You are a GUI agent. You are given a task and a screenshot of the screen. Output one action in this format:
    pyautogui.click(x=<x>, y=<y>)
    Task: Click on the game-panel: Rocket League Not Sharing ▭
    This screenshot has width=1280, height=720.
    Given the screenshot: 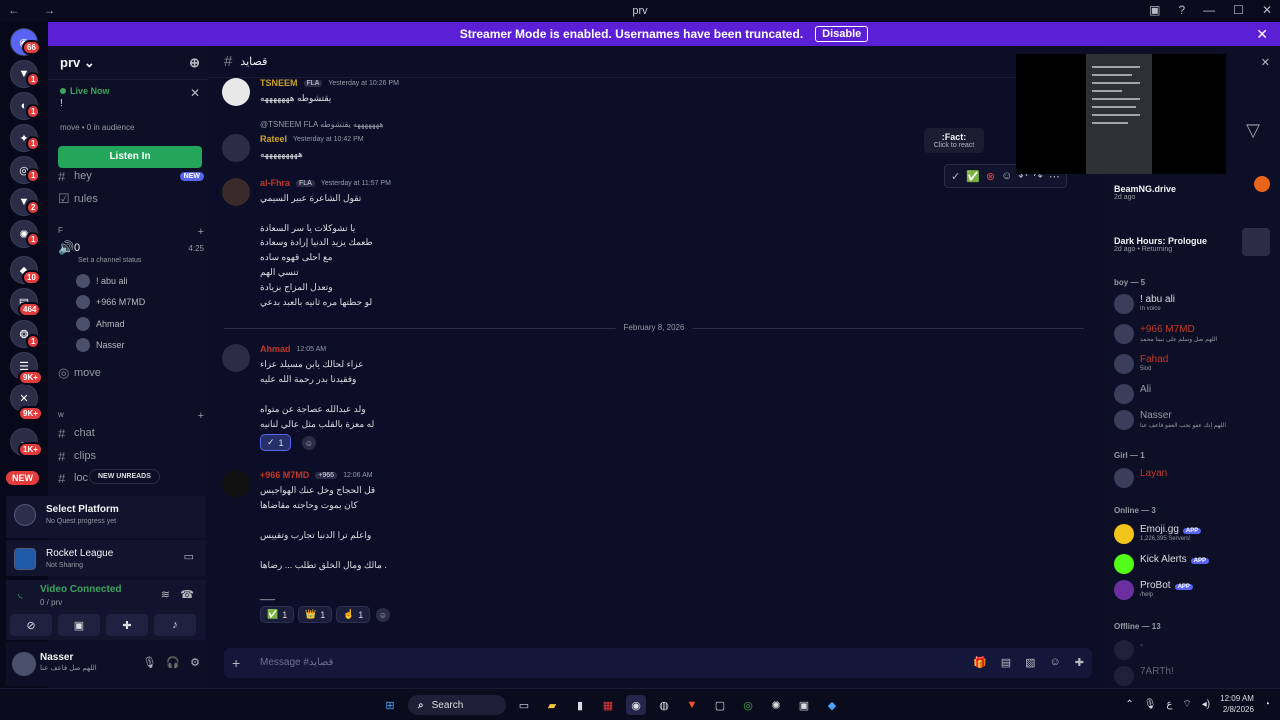 What is the action you would take?
    pyautogui.click(x=106, y=558)
    